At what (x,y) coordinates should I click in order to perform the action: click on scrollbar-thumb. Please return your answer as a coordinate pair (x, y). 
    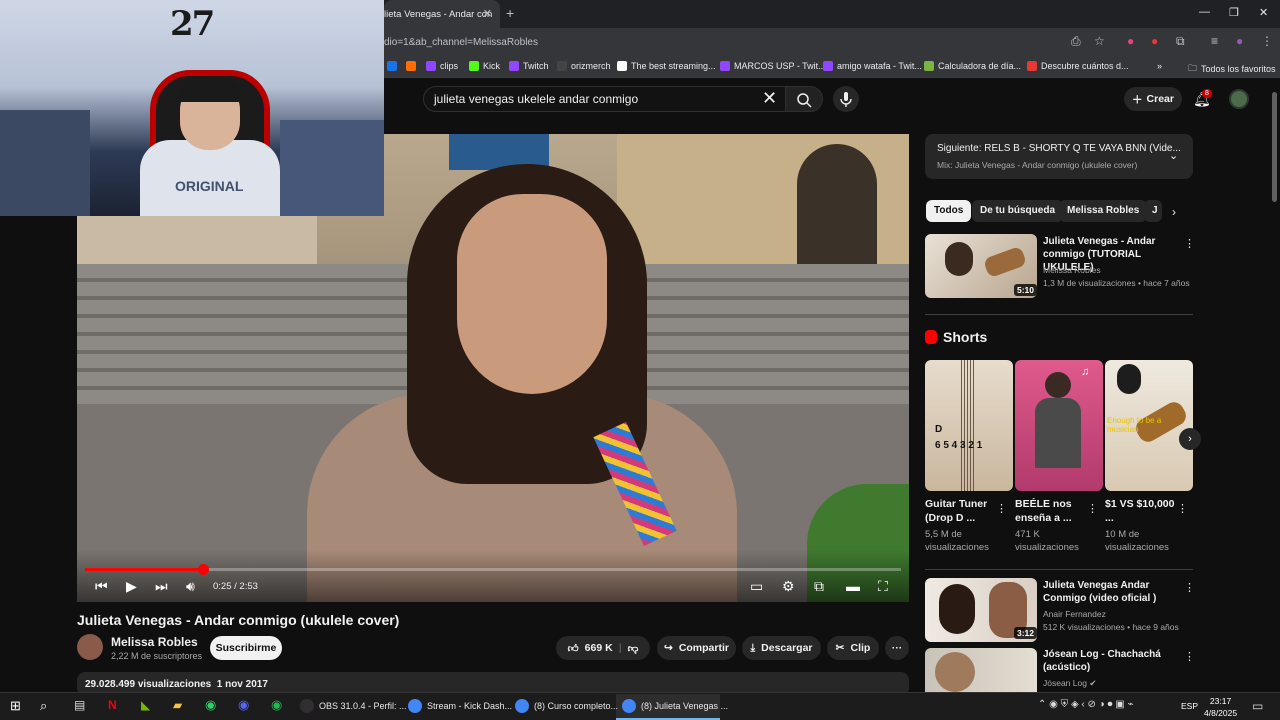
    Looking at the image, I should click on (1274, 147).